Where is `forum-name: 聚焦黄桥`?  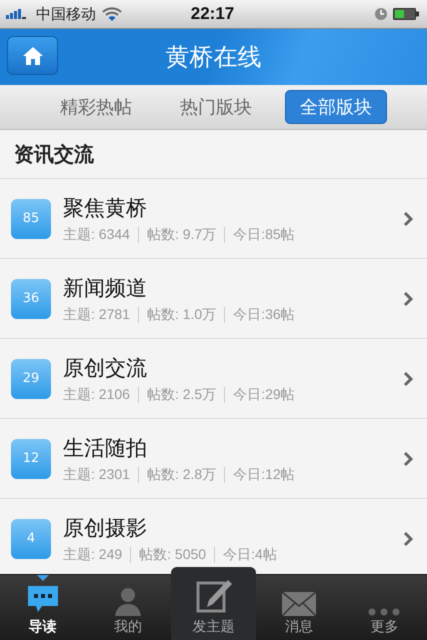
forum-name: 聚焦黄桥 is located at coordinates (105, 208).